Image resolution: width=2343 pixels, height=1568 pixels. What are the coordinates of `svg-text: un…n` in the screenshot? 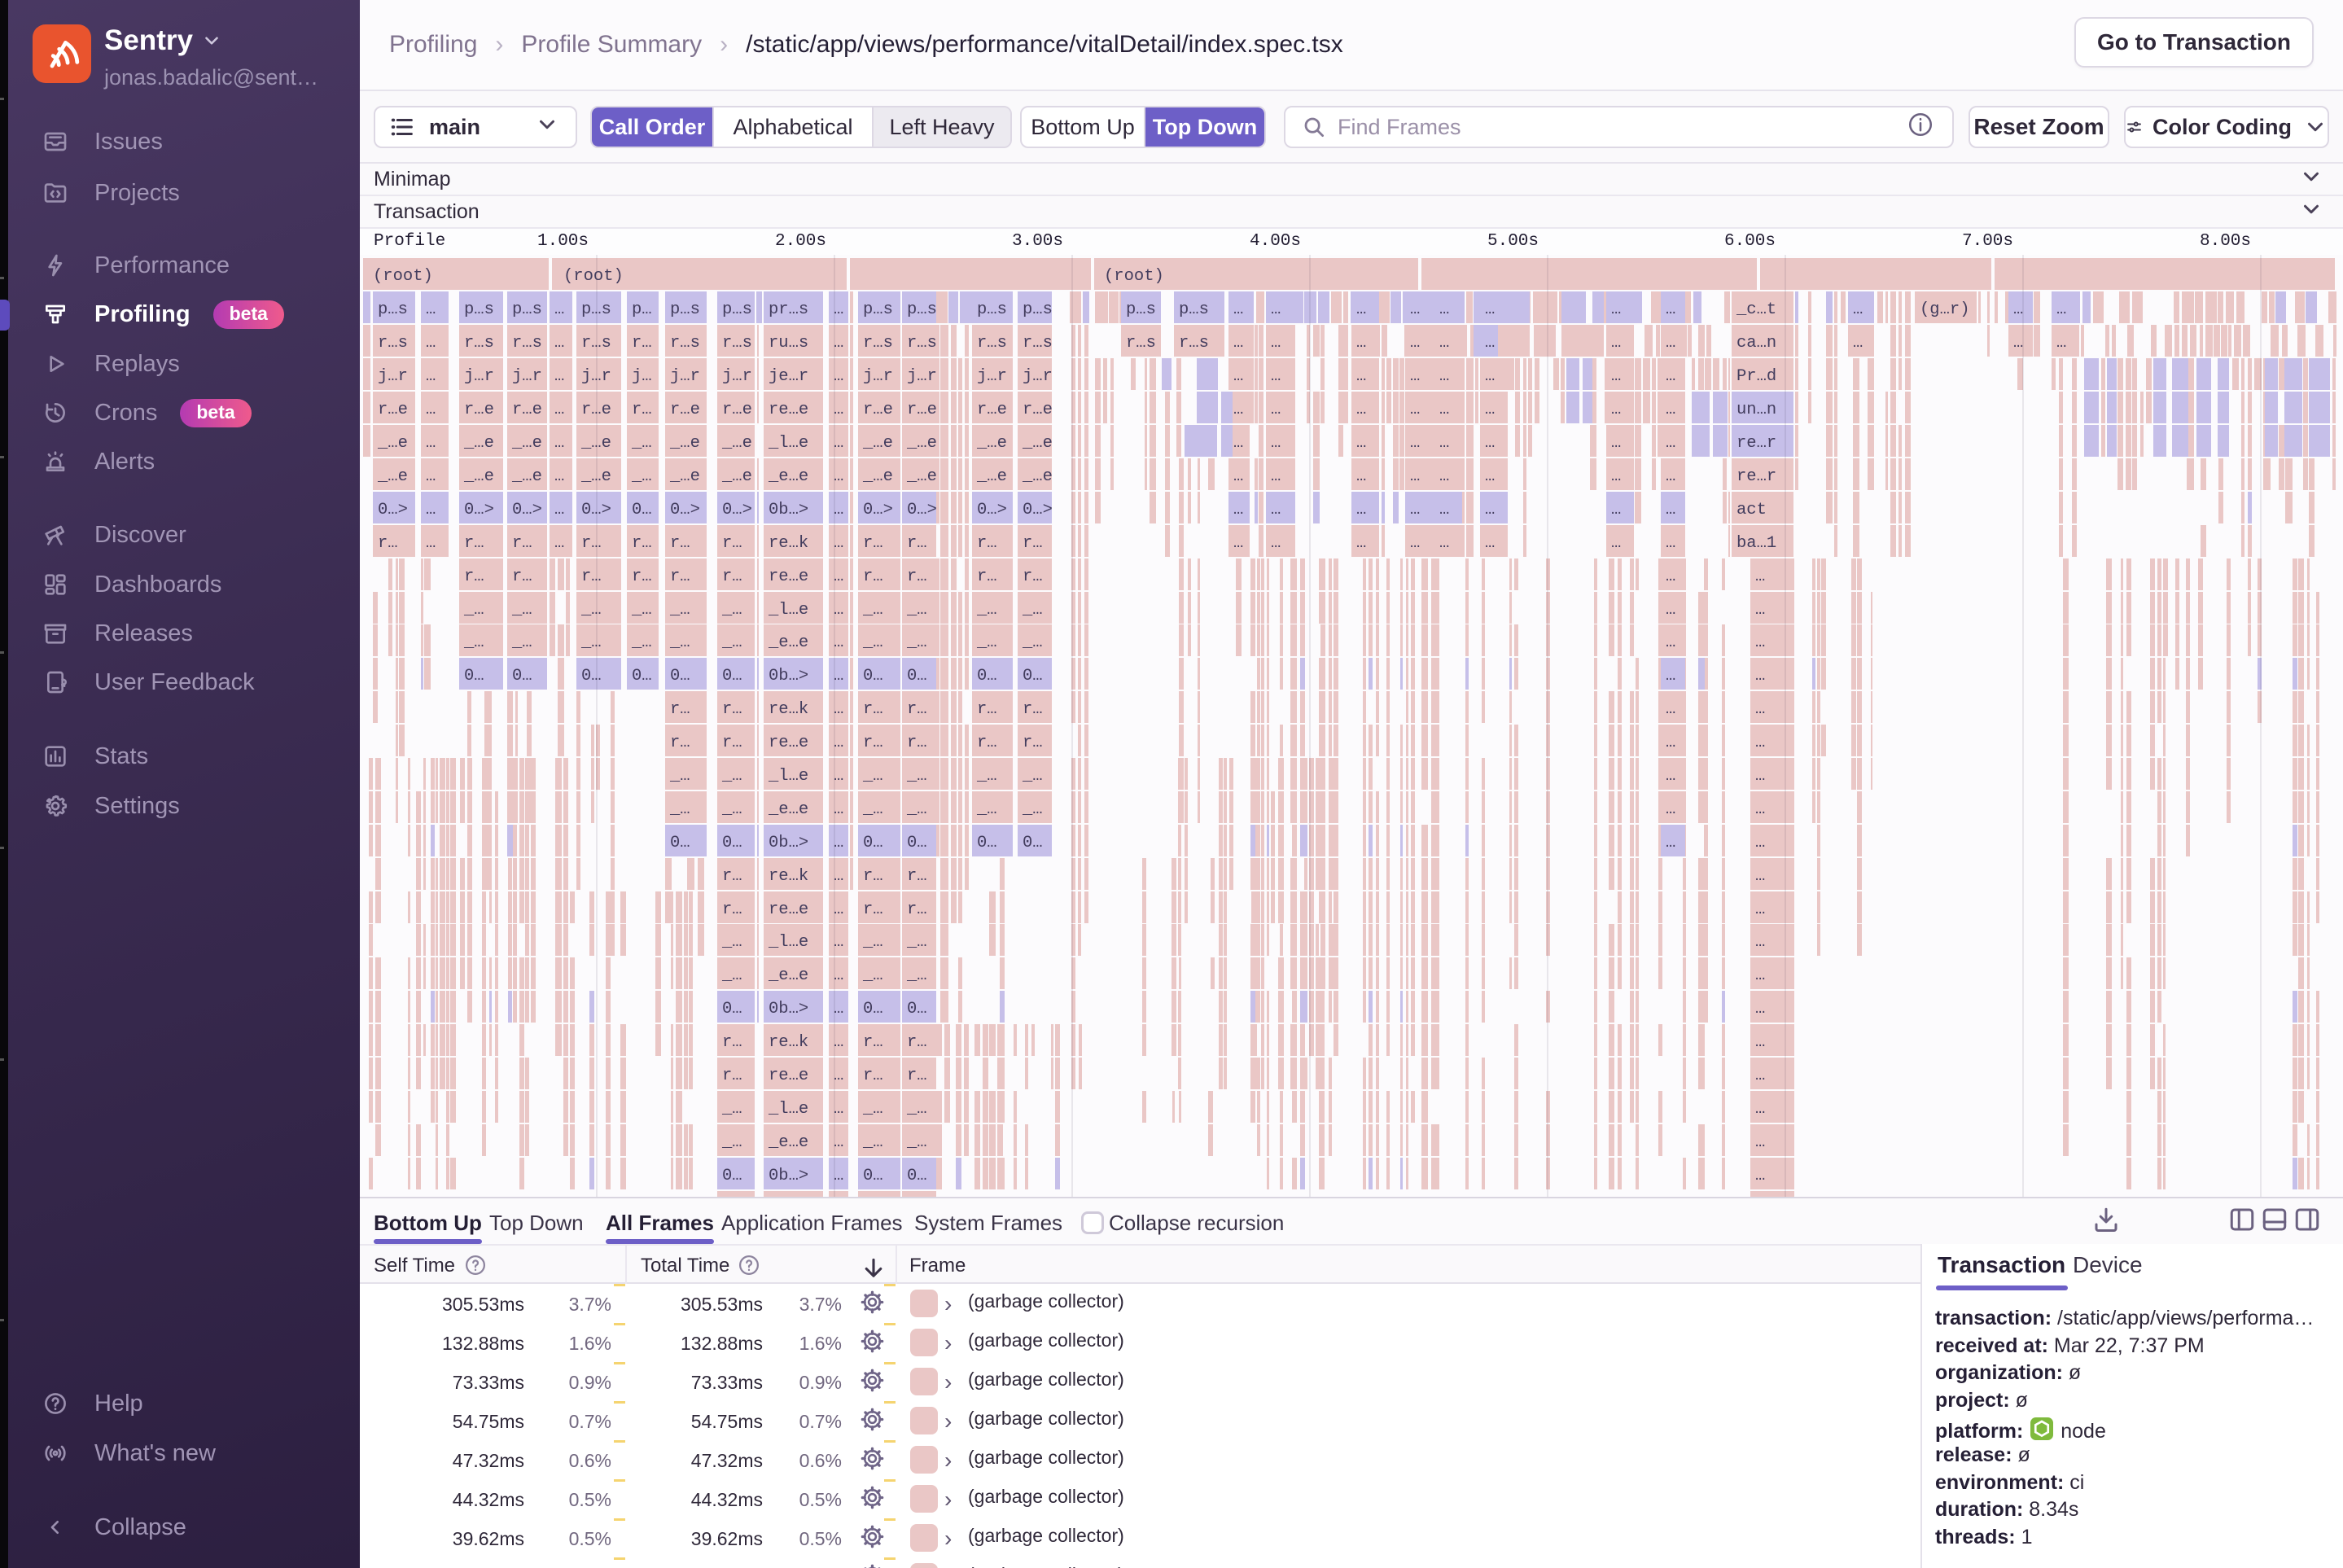 It's located at (1756, 410).